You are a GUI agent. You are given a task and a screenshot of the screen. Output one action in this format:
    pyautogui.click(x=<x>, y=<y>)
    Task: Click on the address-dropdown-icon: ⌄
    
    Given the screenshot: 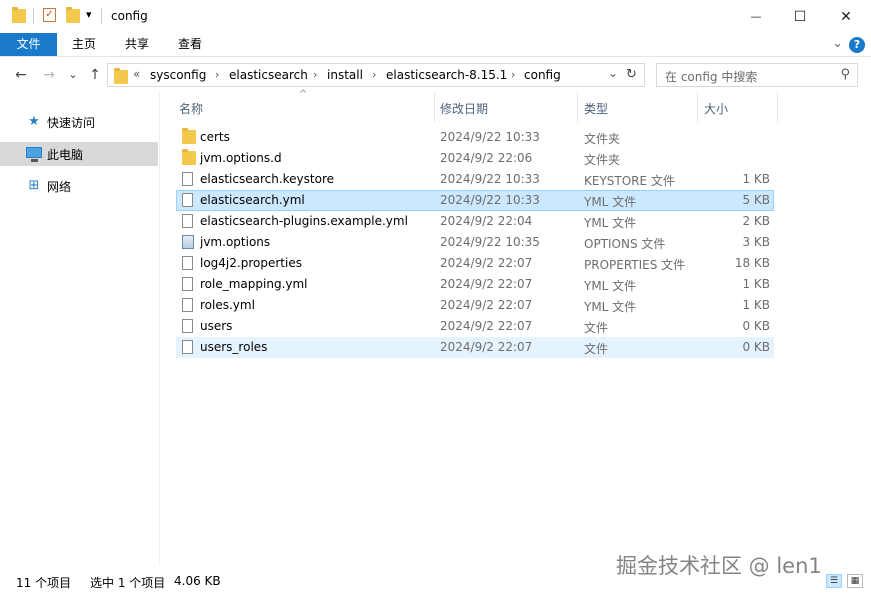 What is the action you would take?
    pyautogui.click(x=613, y=73)
    